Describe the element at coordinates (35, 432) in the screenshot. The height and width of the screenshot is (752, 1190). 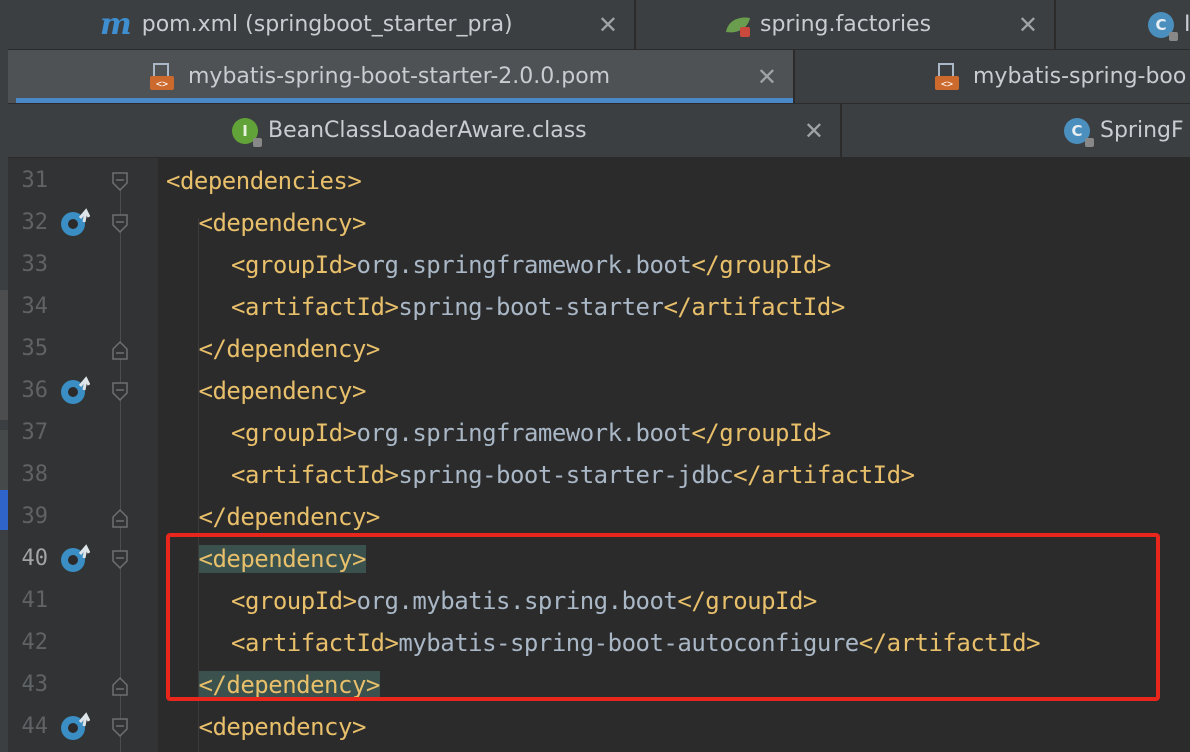
I see `line-number: 37` at that location.